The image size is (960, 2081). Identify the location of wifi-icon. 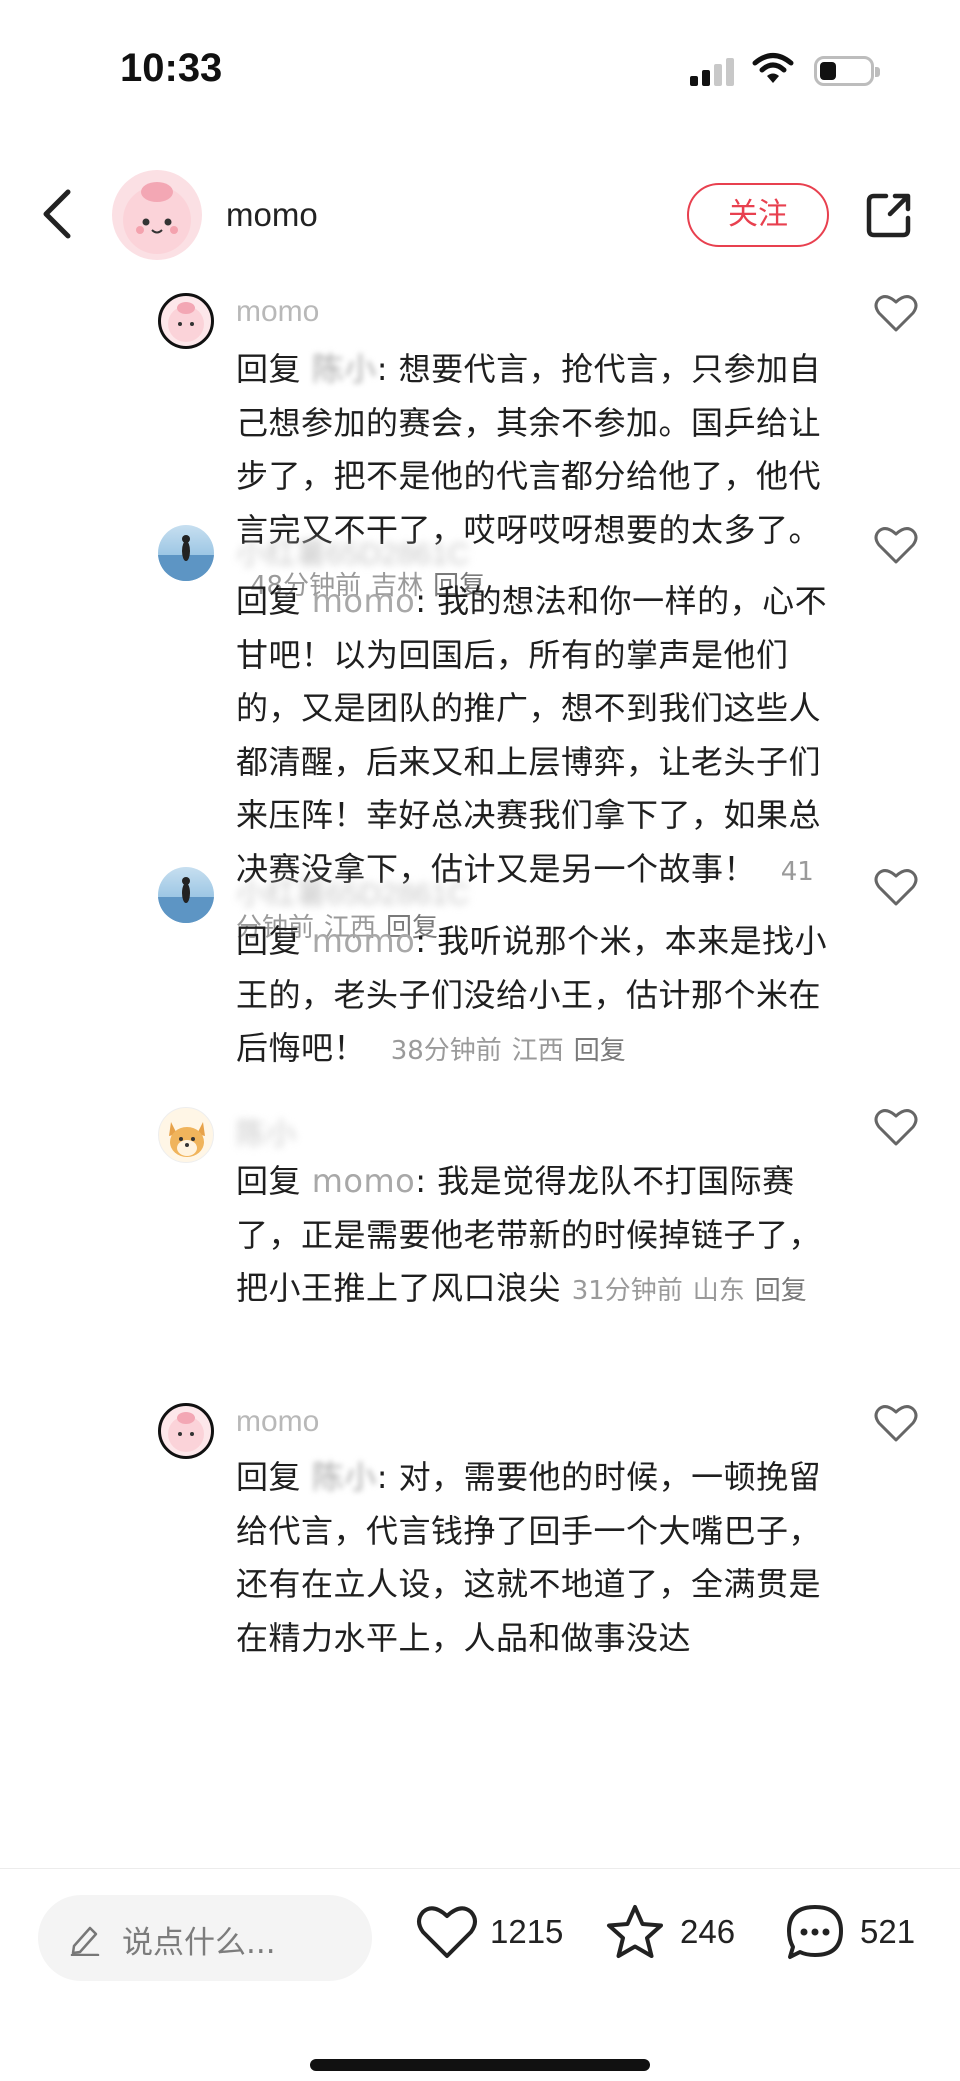
(773, 68).